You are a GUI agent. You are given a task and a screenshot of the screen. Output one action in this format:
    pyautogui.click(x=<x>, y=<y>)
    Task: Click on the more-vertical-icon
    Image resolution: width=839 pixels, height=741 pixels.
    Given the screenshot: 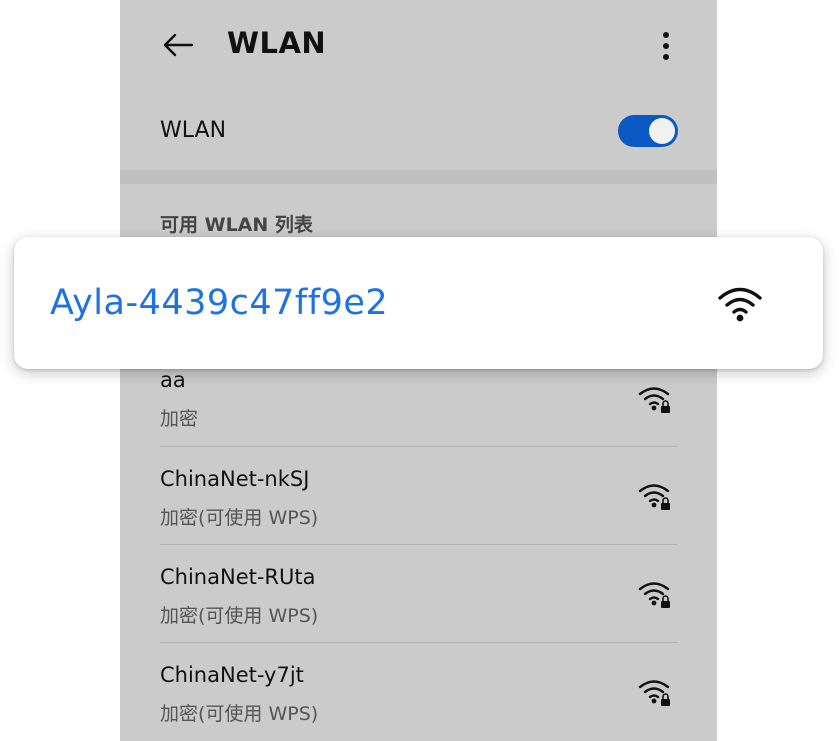 What is the action you would take?
    pyautogui.click(x=666, y=46)
    